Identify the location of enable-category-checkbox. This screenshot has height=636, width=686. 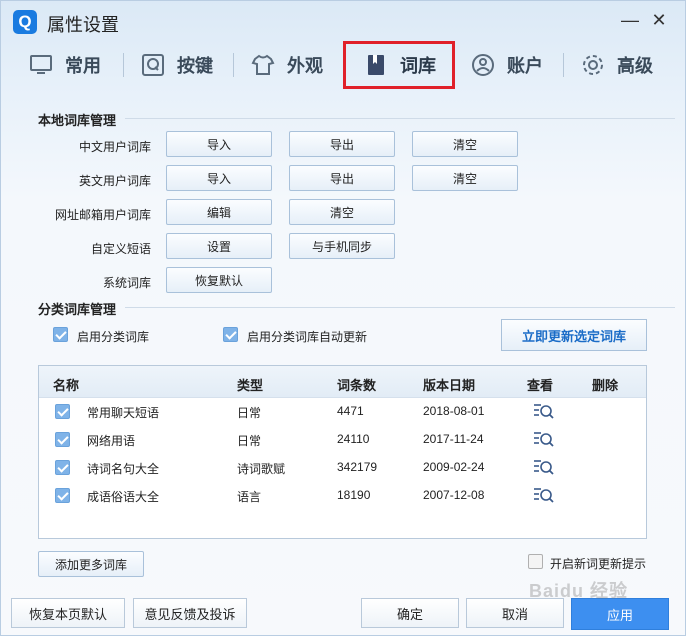
(60, 334).